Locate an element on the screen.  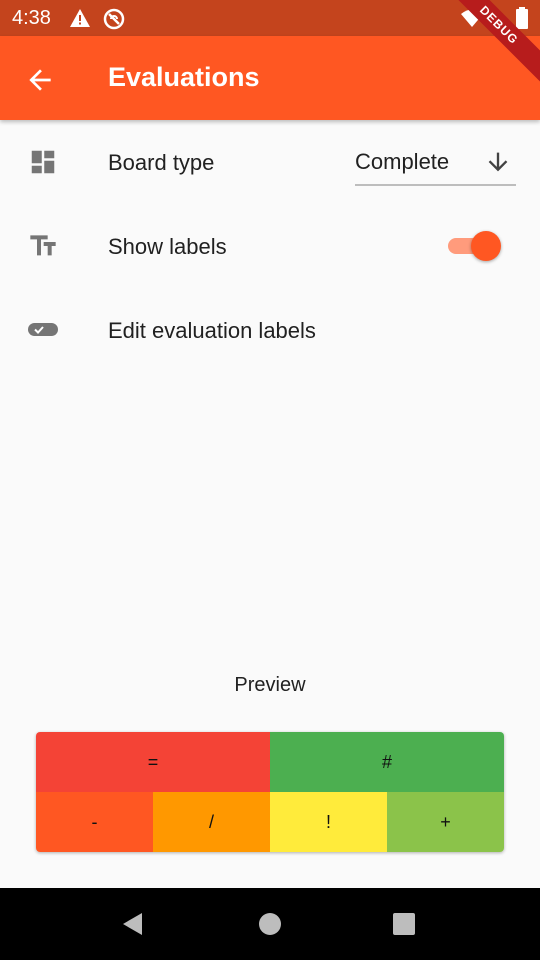
dashboard-icon is located at coordinates (43, 162).